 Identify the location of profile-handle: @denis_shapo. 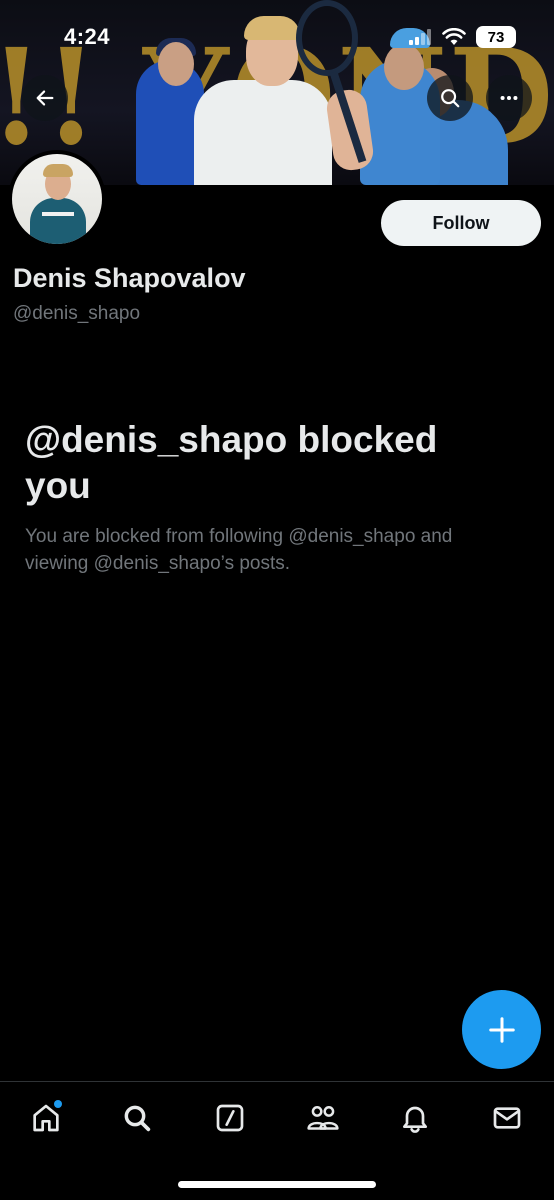
(77, 313).